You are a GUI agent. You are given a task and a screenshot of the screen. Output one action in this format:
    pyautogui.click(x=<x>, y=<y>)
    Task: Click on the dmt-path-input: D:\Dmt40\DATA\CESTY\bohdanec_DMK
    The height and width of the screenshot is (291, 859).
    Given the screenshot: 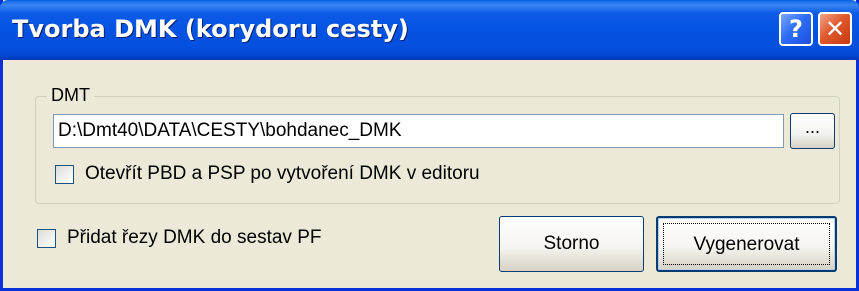 What is the action you would take?
    pyautogui.click(x=418, y=131)
    